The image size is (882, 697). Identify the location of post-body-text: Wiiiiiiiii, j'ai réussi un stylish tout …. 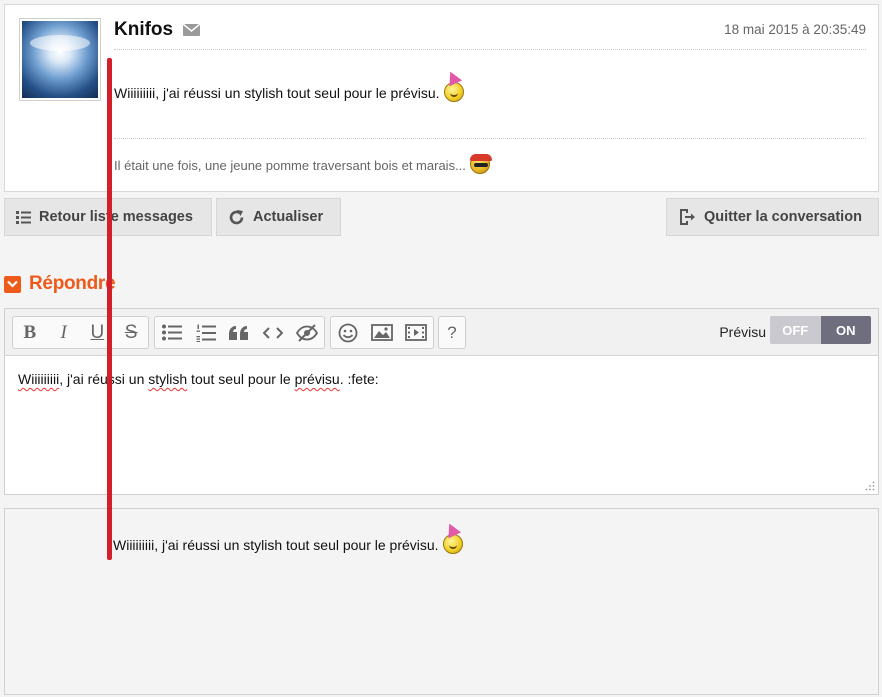
(277, 93).